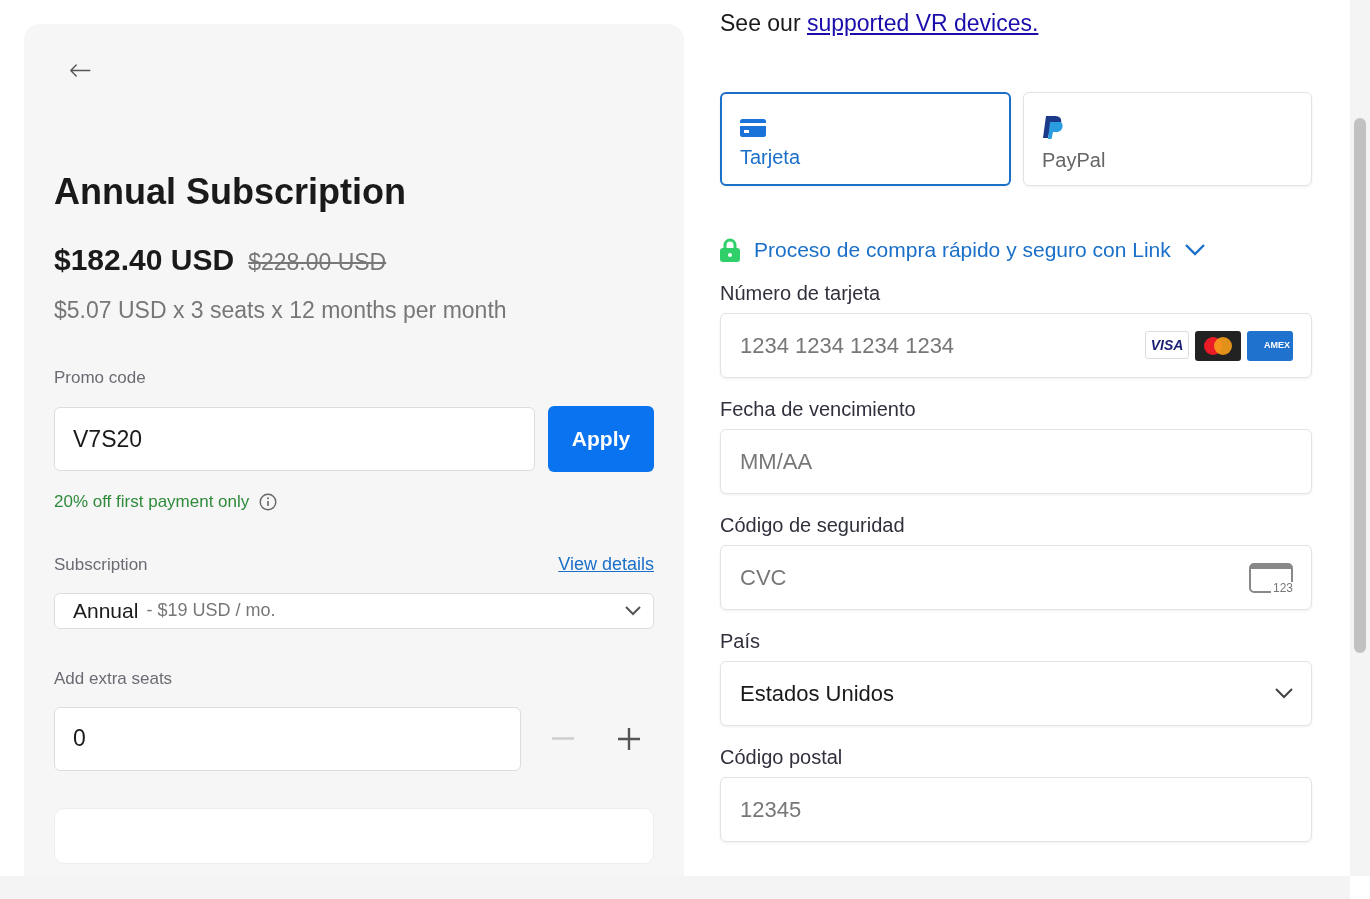 Image resolution: width=1370 pixels, height=899 pixels. I want to click on minus-icon, so click(562, 739).